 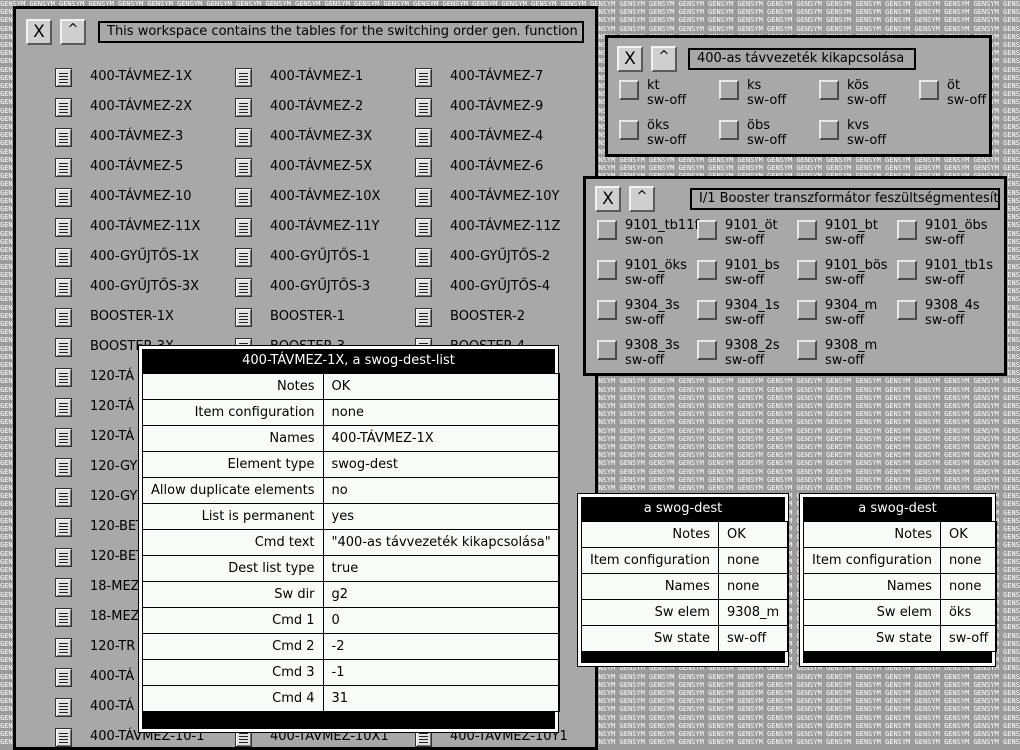 I want to click on switch-item: 9101_tb1s sw-off, so click(x=947, y=278).